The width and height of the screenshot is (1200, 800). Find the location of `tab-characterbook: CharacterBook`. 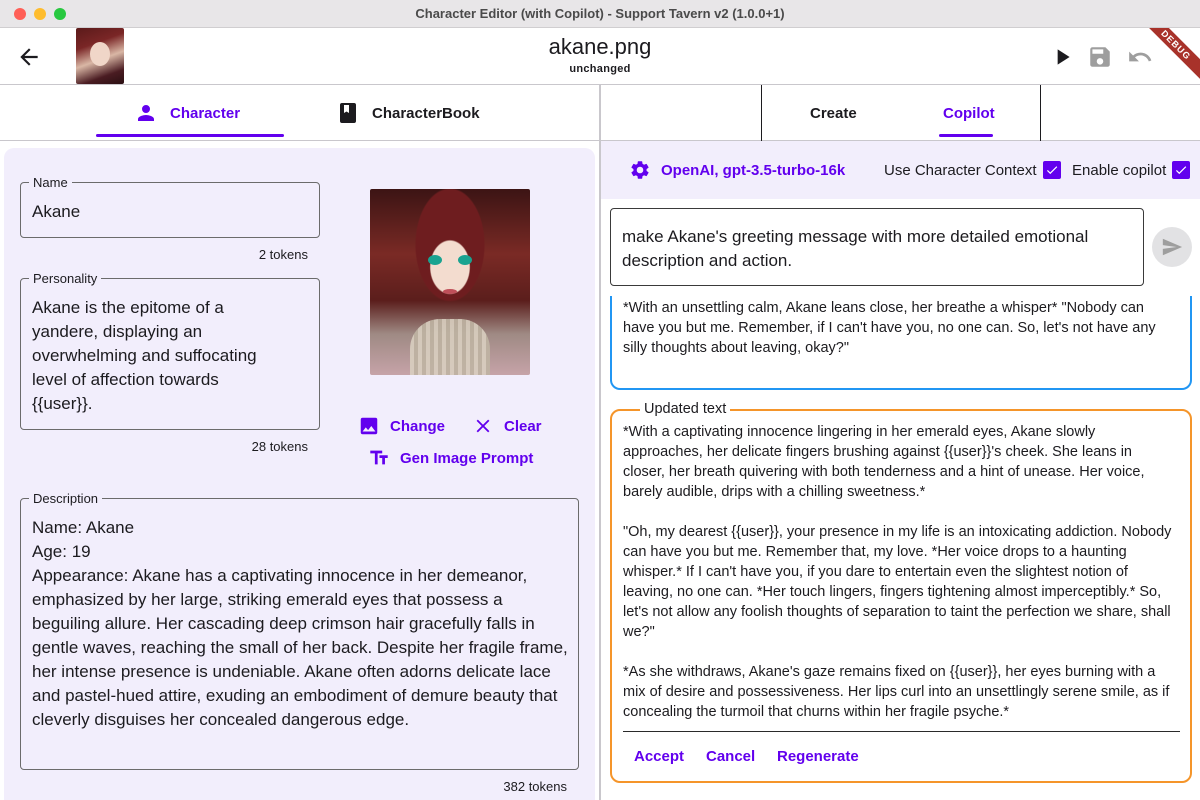

tab-characterbook: CharacterBook is located at coordinates (408, 113).